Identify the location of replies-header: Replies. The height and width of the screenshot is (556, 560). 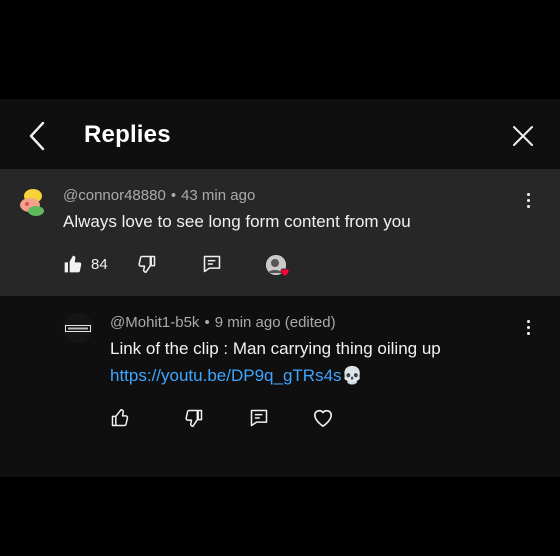
(280, 134).